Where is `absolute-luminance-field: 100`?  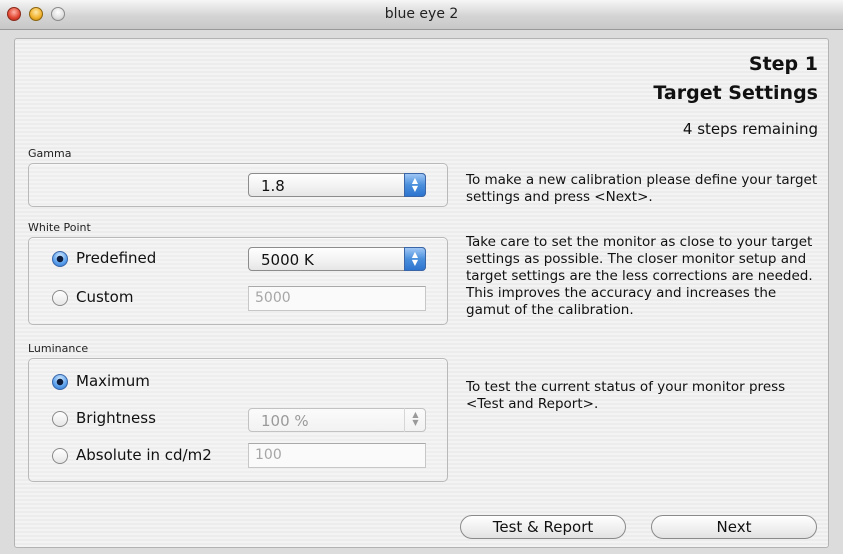
absolute-luminance-field: 100 is located at coordinates (337, 455).